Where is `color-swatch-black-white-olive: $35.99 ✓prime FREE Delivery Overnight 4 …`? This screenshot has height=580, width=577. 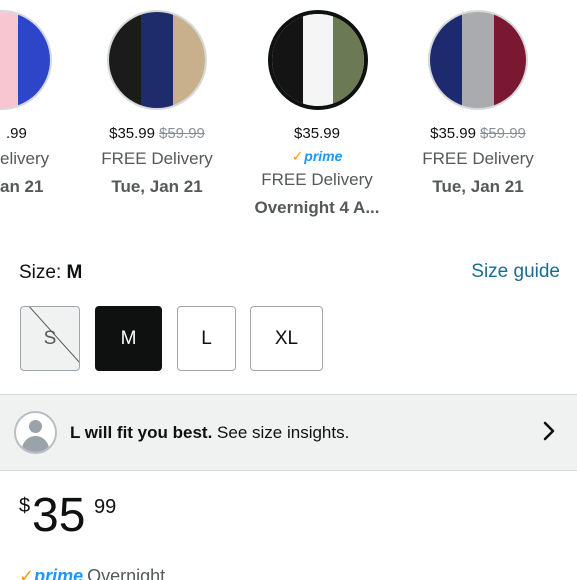
color-swatch-black-white-olive: $35.99 ✓prime FREE Delivery Overnight 4 … is located at coordinates (317, 115).